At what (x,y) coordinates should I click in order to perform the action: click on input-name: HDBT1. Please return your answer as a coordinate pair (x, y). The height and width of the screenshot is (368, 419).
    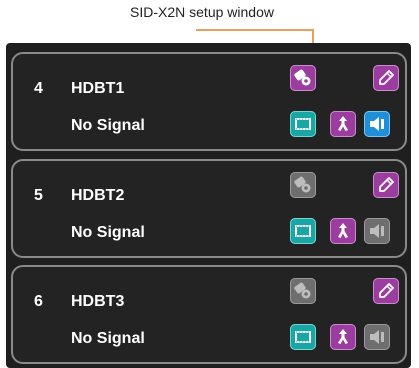
    Looking at the image, I should click on (98, 88).